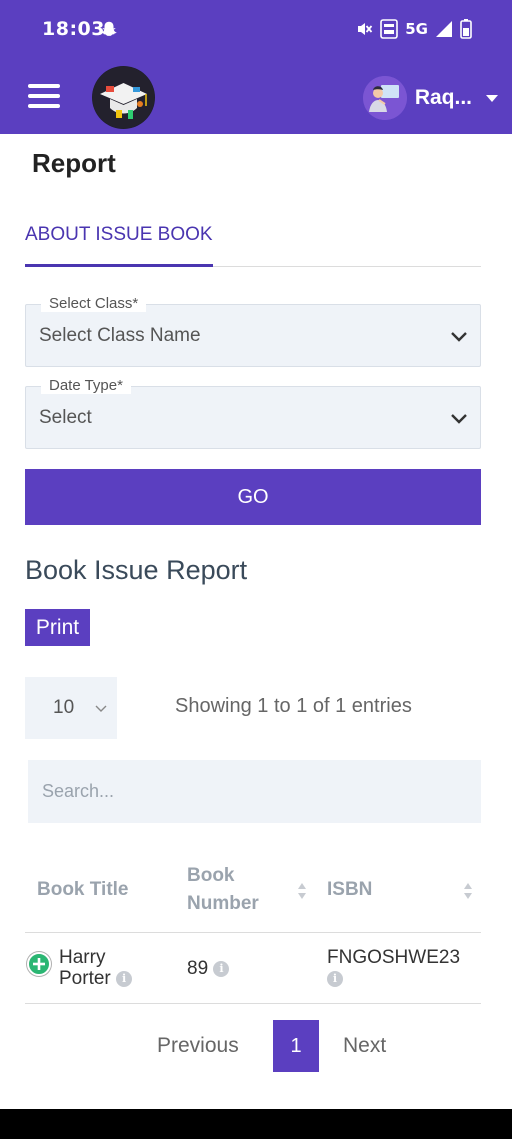 Image resolution: width=512 pixels, height=1139 pixels. I want to click on user-avatar, so click(384, 98).